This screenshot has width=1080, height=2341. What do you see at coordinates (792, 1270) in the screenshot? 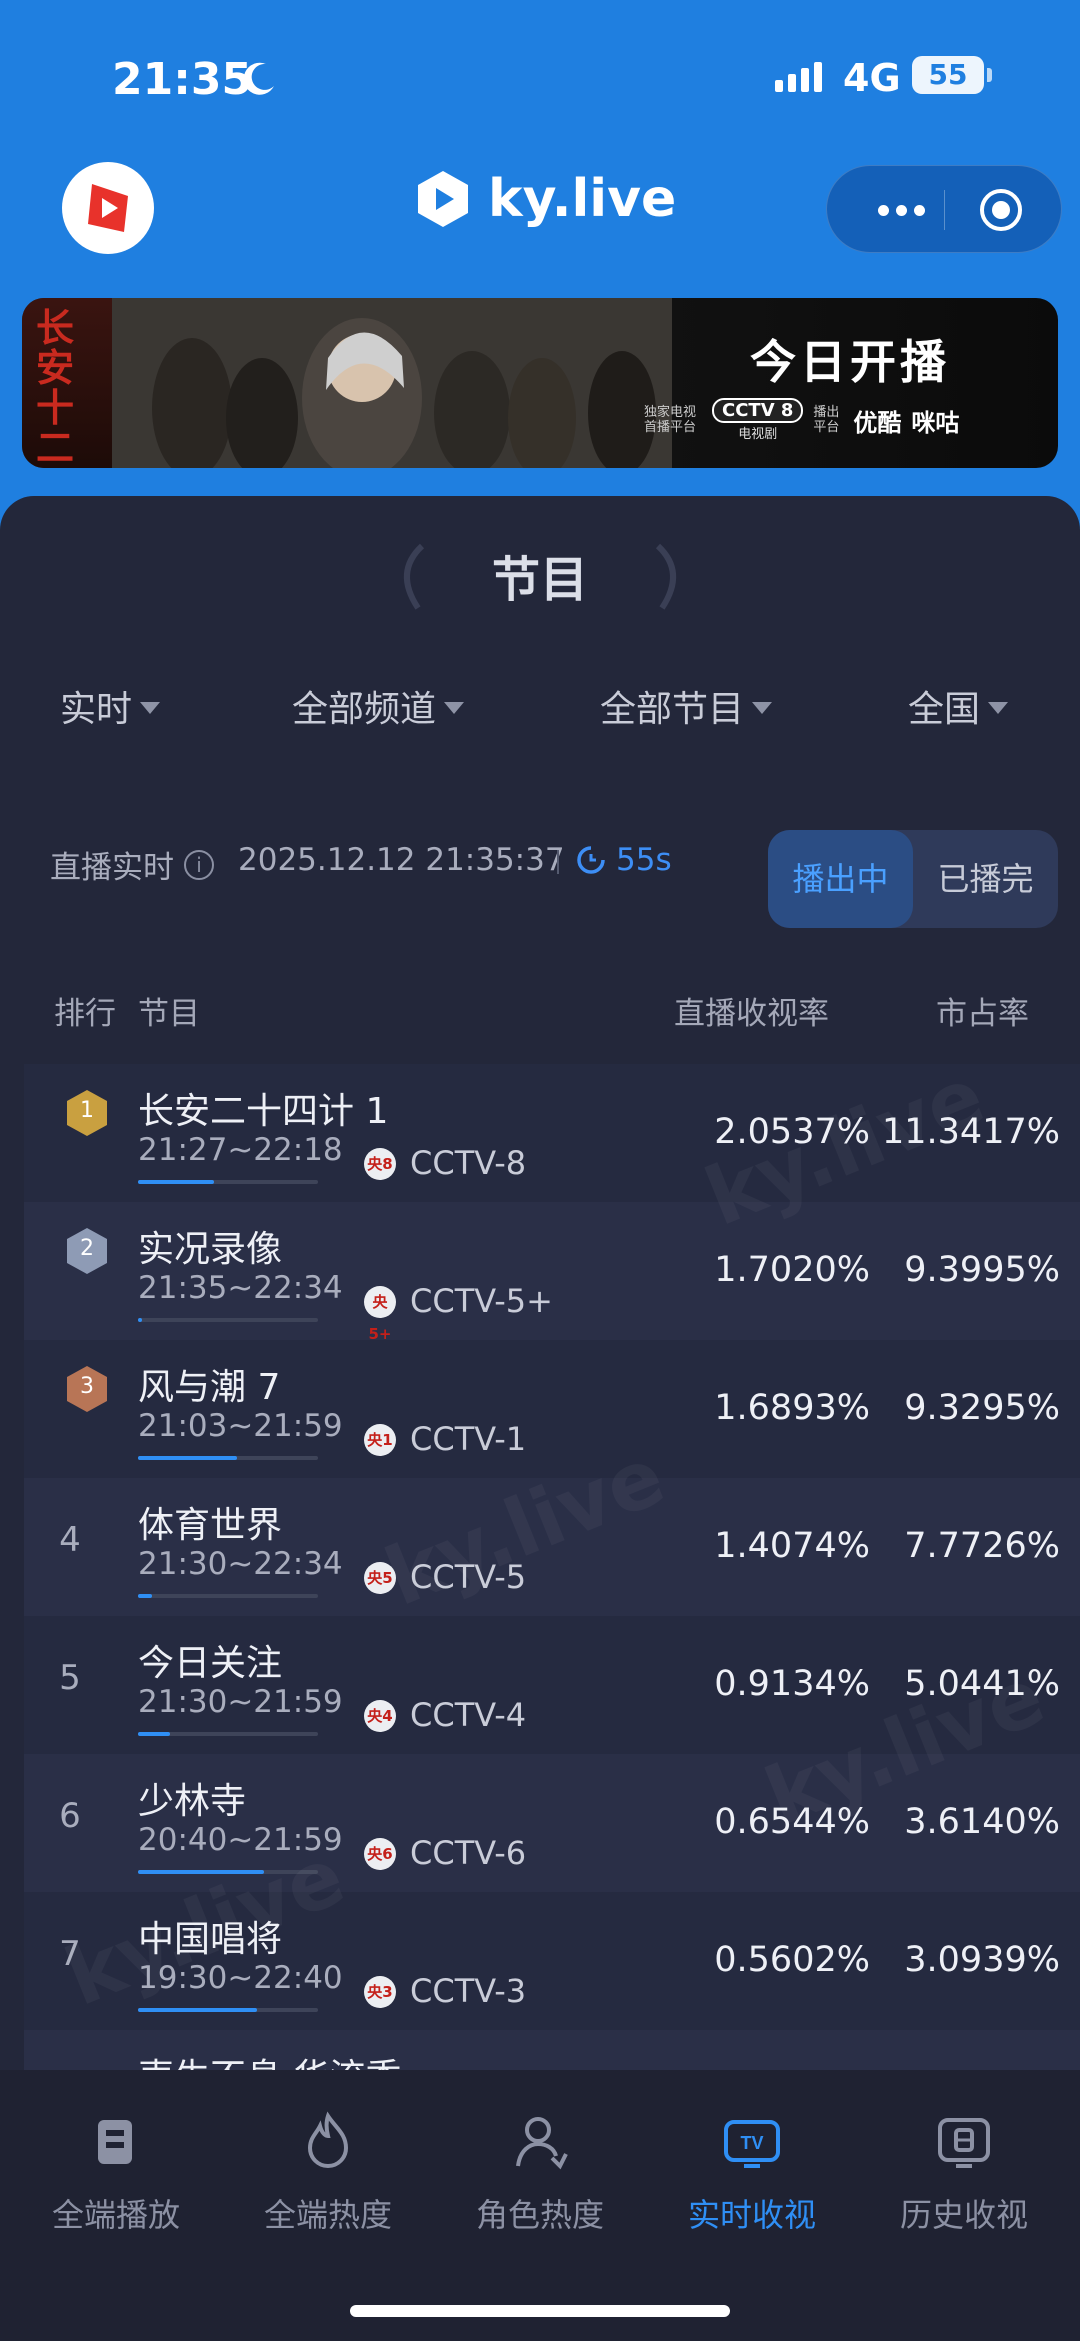
I see `rating-value: 1.7020%` at bounding box center [792, 1270].